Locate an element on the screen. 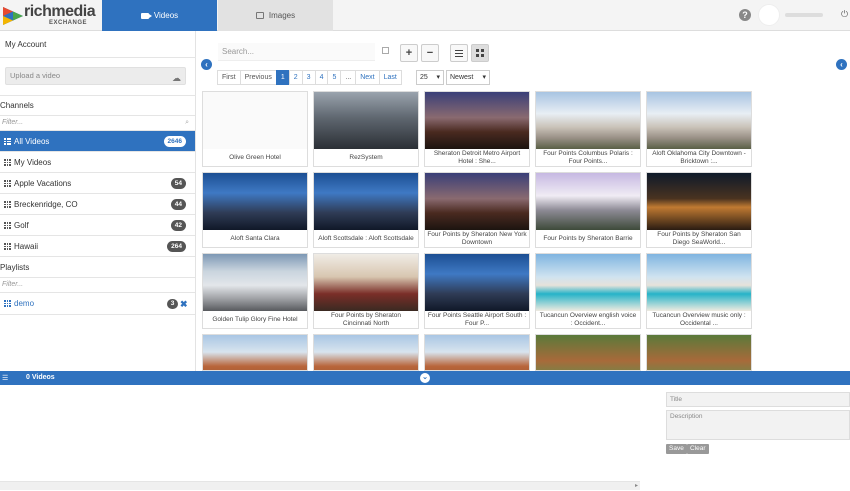 The width and height of the screenshot is (850, 491). video-card: Sheraton Detroit Metro Airport Hotel is located at coordinates (477, 129).